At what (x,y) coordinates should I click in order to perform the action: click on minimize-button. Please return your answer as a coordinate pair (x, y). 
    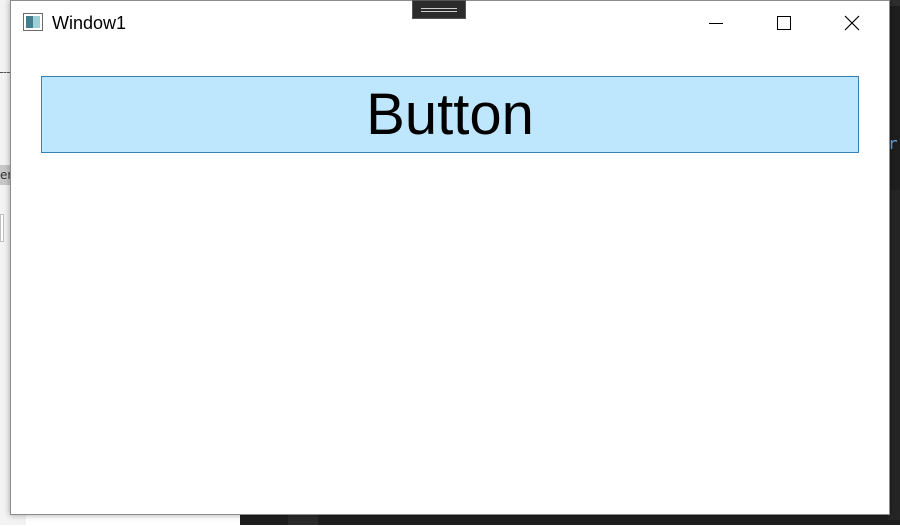
    Looking at the image, I should click on (716, 23).